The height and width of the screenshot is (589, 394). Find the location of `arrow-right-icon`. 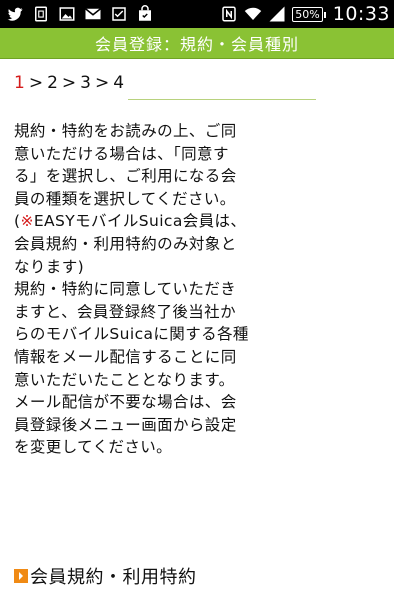

arrow-right-icon is located at coordinates (21, 576).